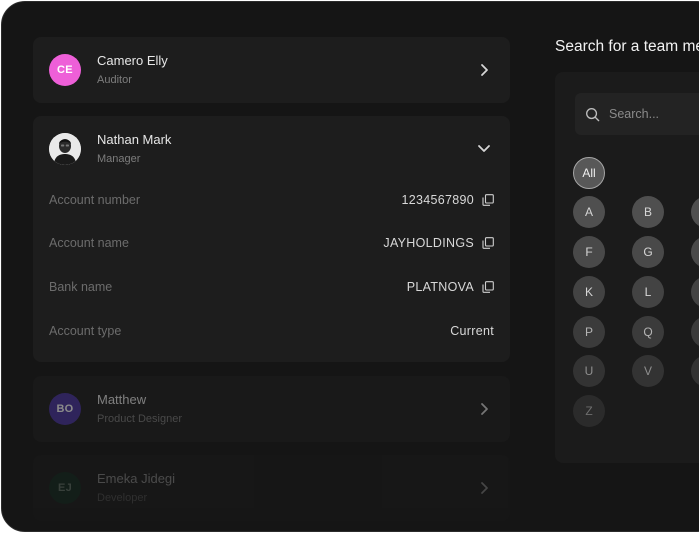 This screenshot has height=533, width=699. I want to click on member-role: Auditor, so click(114, 80).